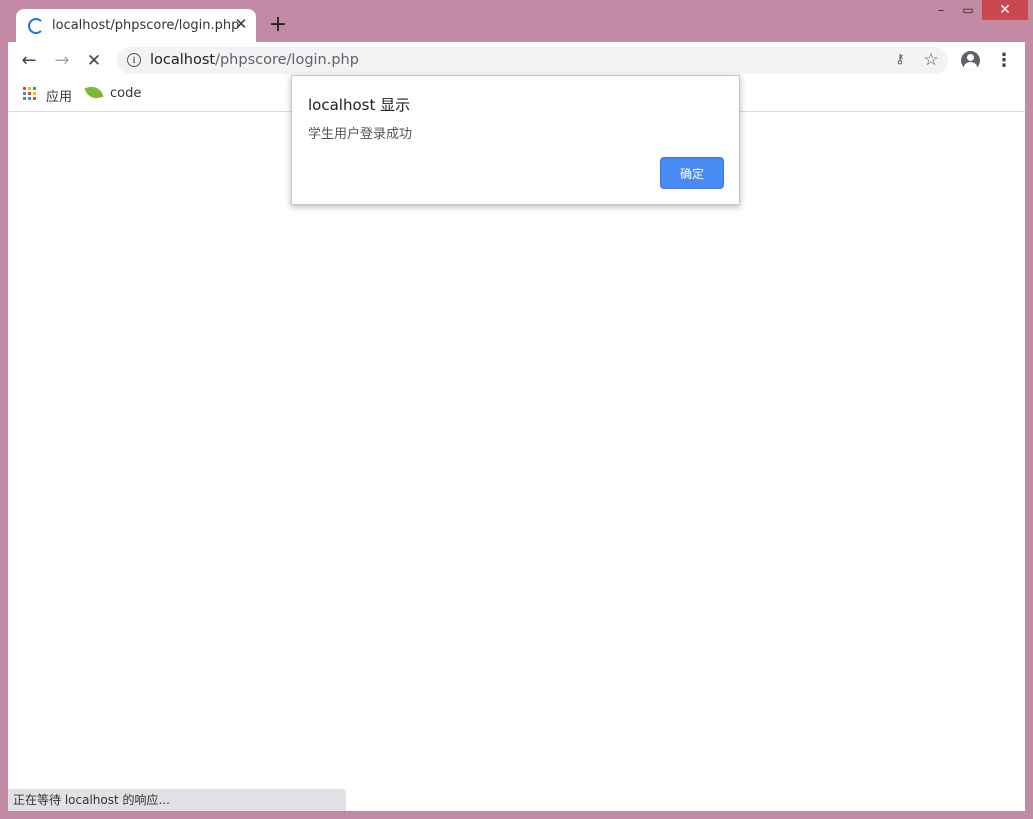  What do you see at coordinates (1005, 10) in the screenshot?
I see `window-close-button: ✕` at bounding box center [1005, 10].